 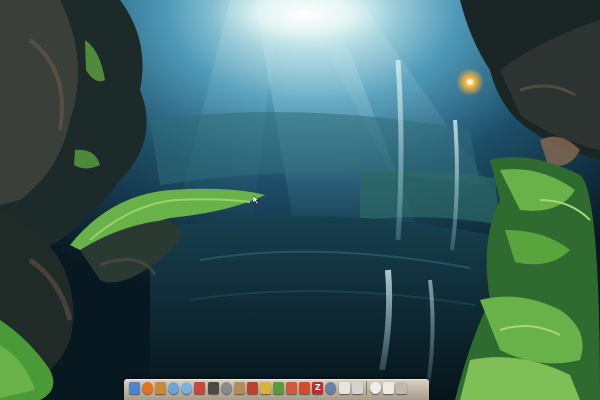 What do you see at coordinates (375, 388) in the screenshot?
I see `download-icon` at bounding box center [375, 388].